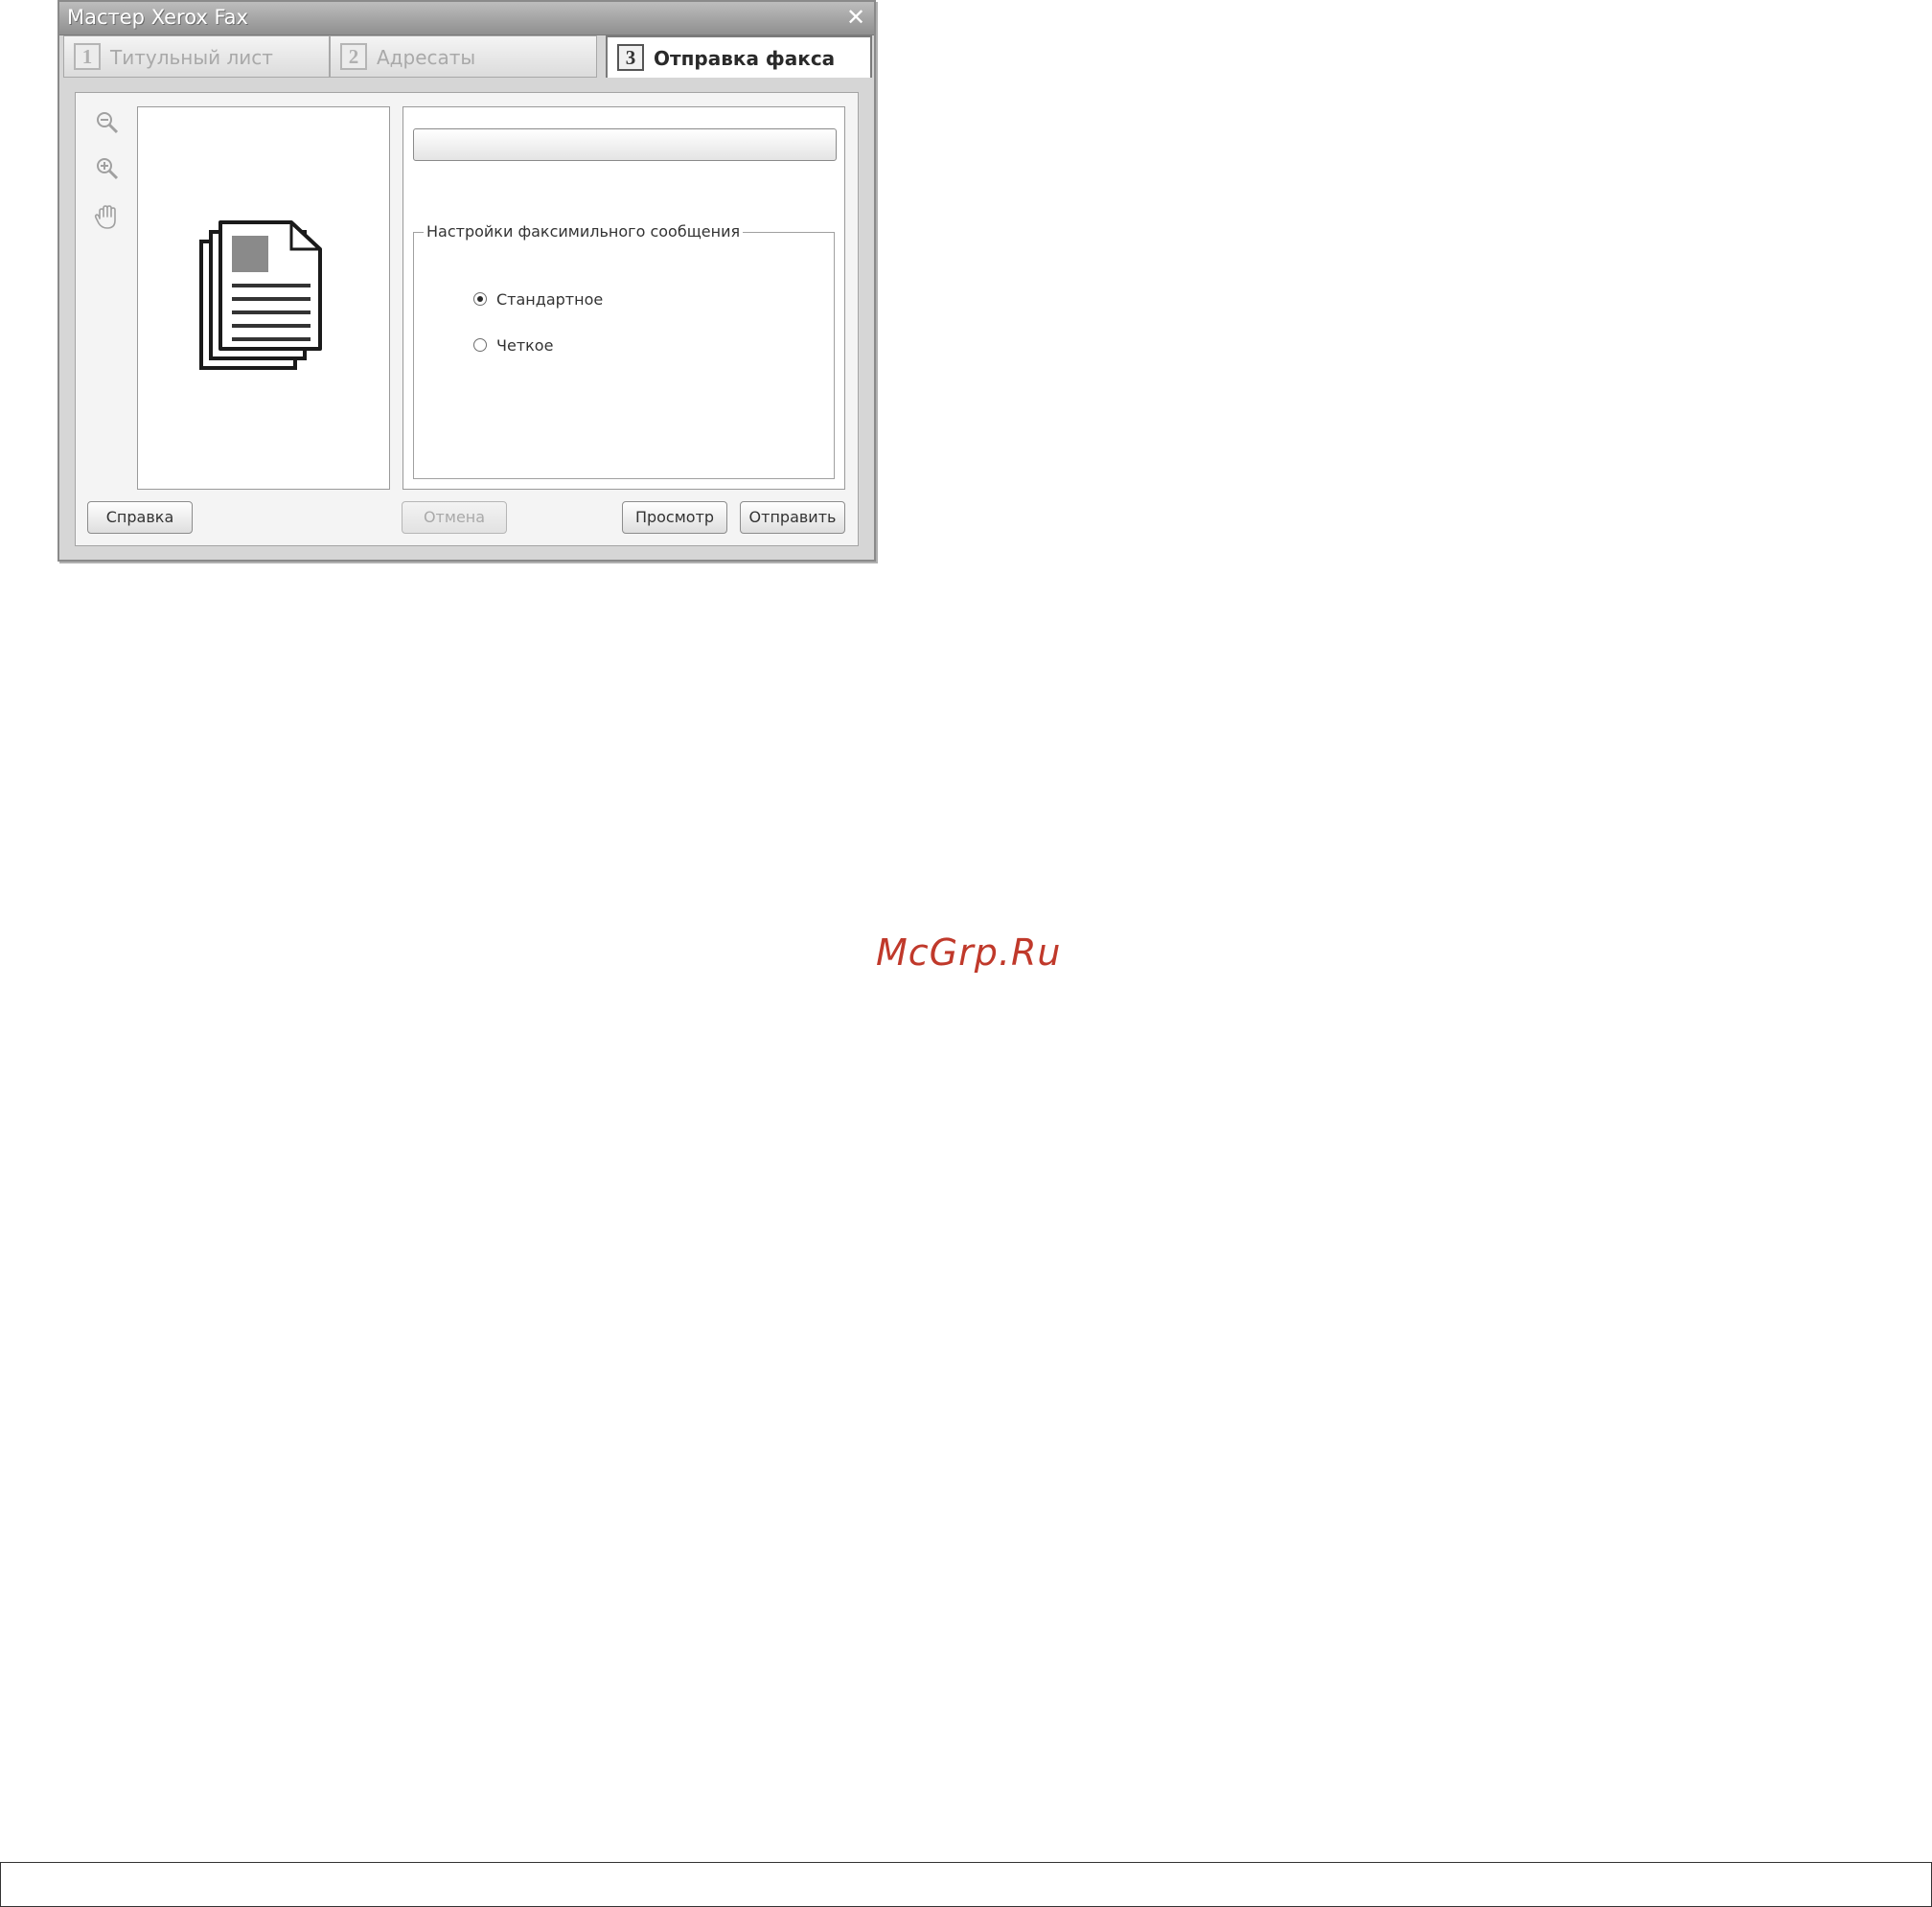  What do you see at coordinates (745, 58) in the screenshot?
I see `tab-label: Отправка факса` at bounding box center [745, 58].